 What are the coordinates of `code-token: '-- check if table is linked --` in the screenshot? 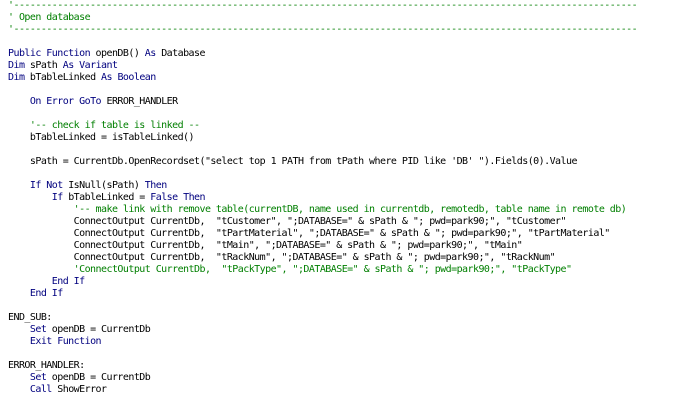 It's located at (104, 125).